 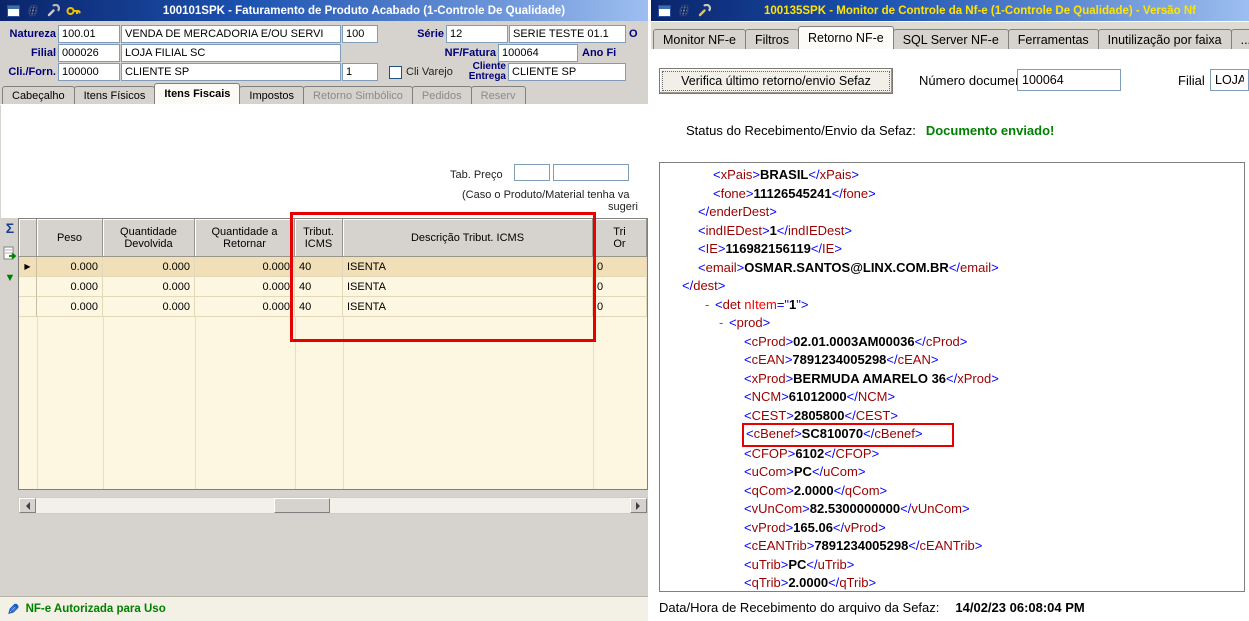 I want to click on grid-header-peso: Peso, so click(x=70, y=238).